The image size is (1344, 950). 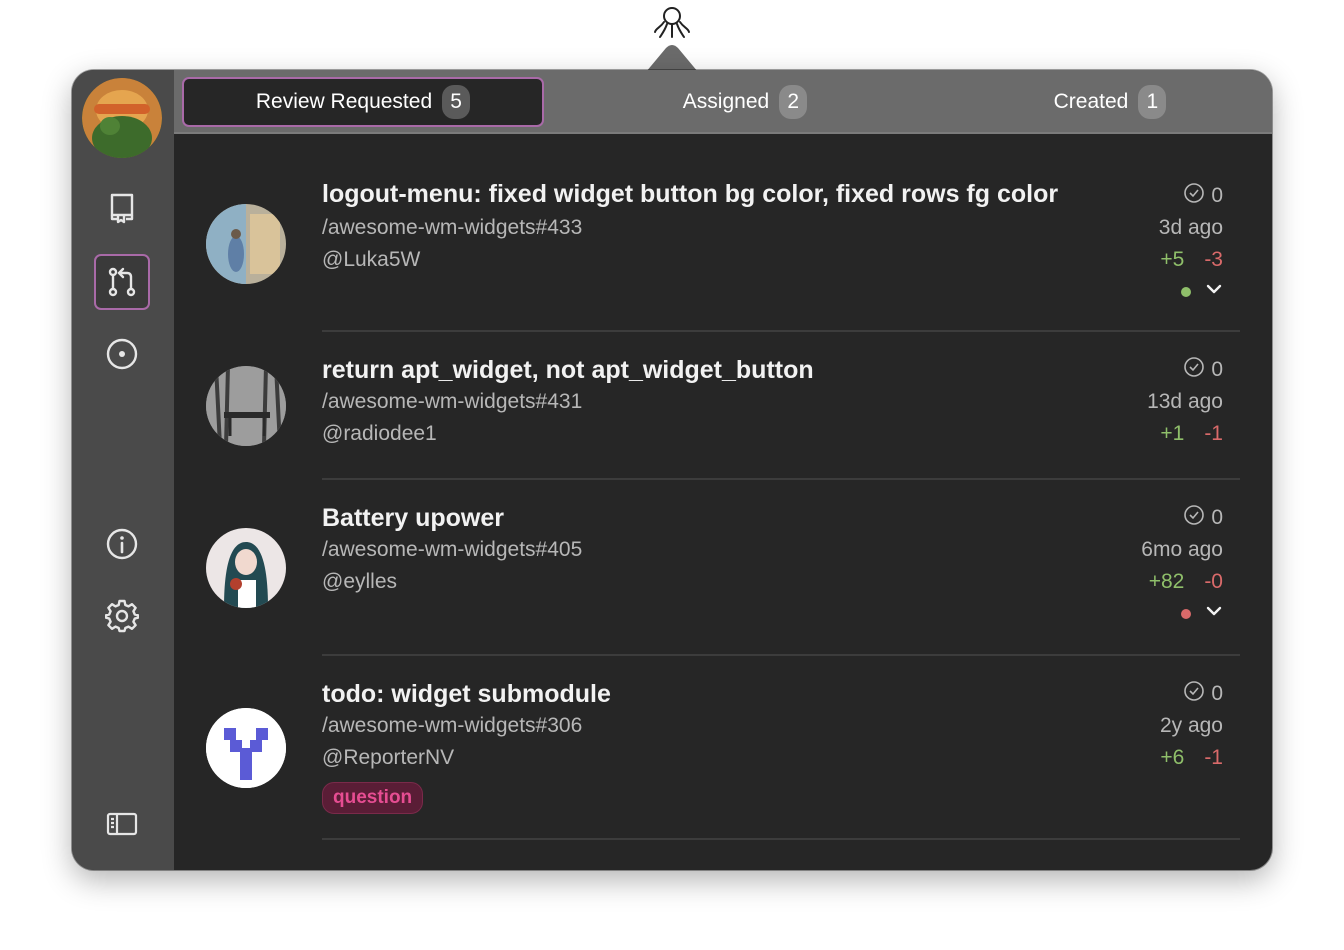 I want to click on additions: +82, so click(x=1166, y=581).